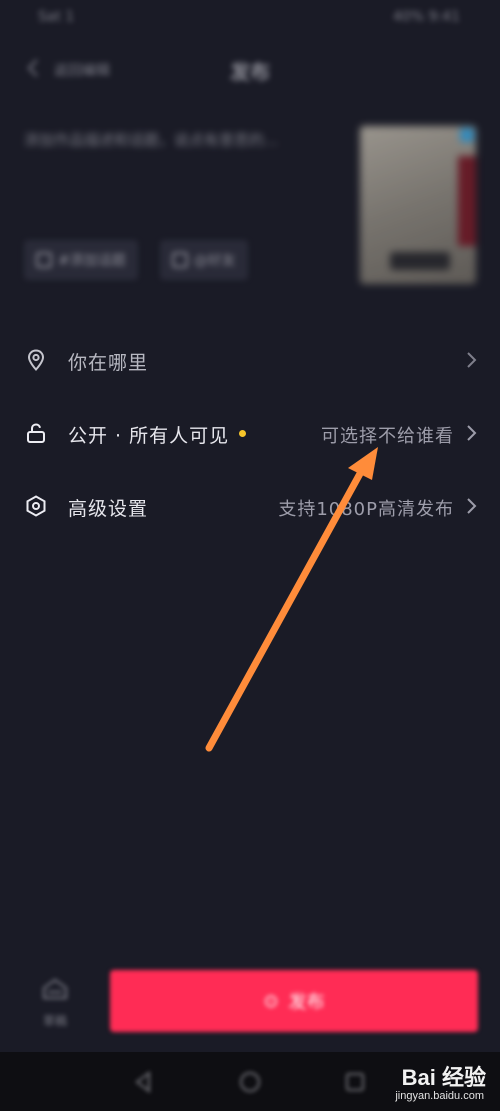 The width and height of the screenshot is (500, 1111). I want to click on cover-accent, so click(467, 201).